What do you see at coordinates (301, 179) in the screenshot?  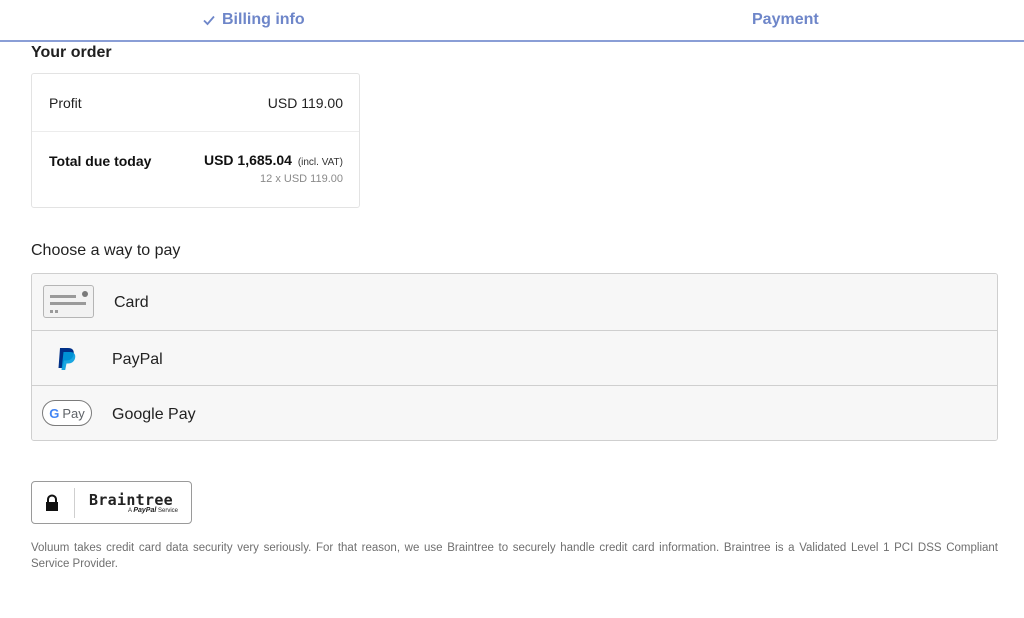 I see `total-breakdown: 12 x USD 119.00` at bounding box center [301, 179].